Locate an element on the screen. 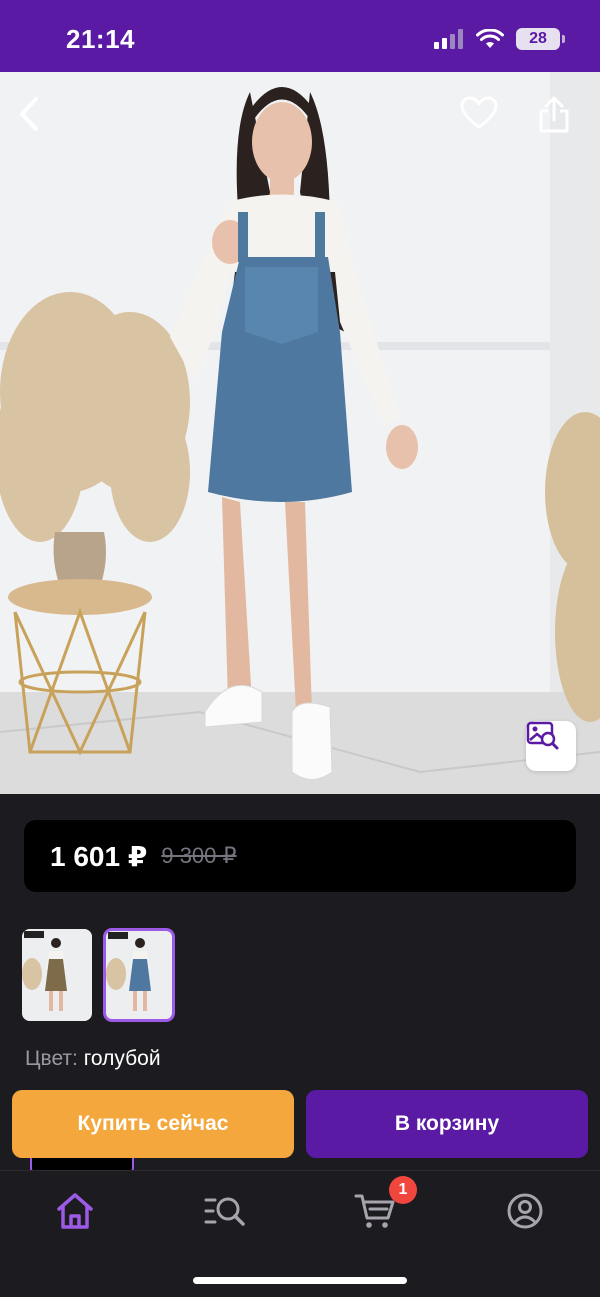  back-button is located at coordinates (38, 120).